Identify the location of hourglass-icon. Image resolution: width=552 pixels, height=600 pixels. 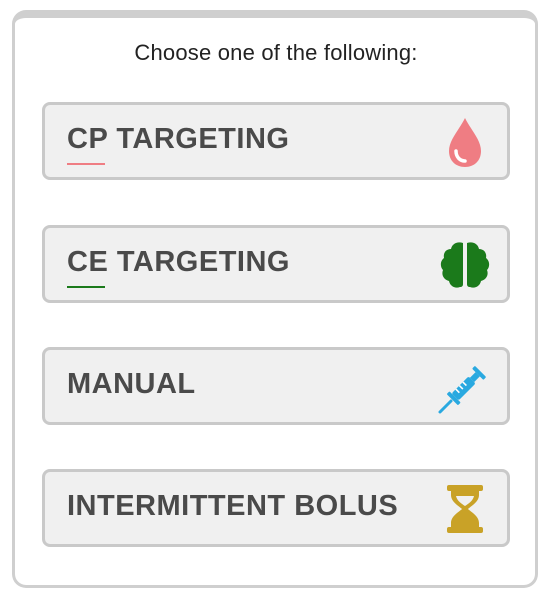
(465, 509).